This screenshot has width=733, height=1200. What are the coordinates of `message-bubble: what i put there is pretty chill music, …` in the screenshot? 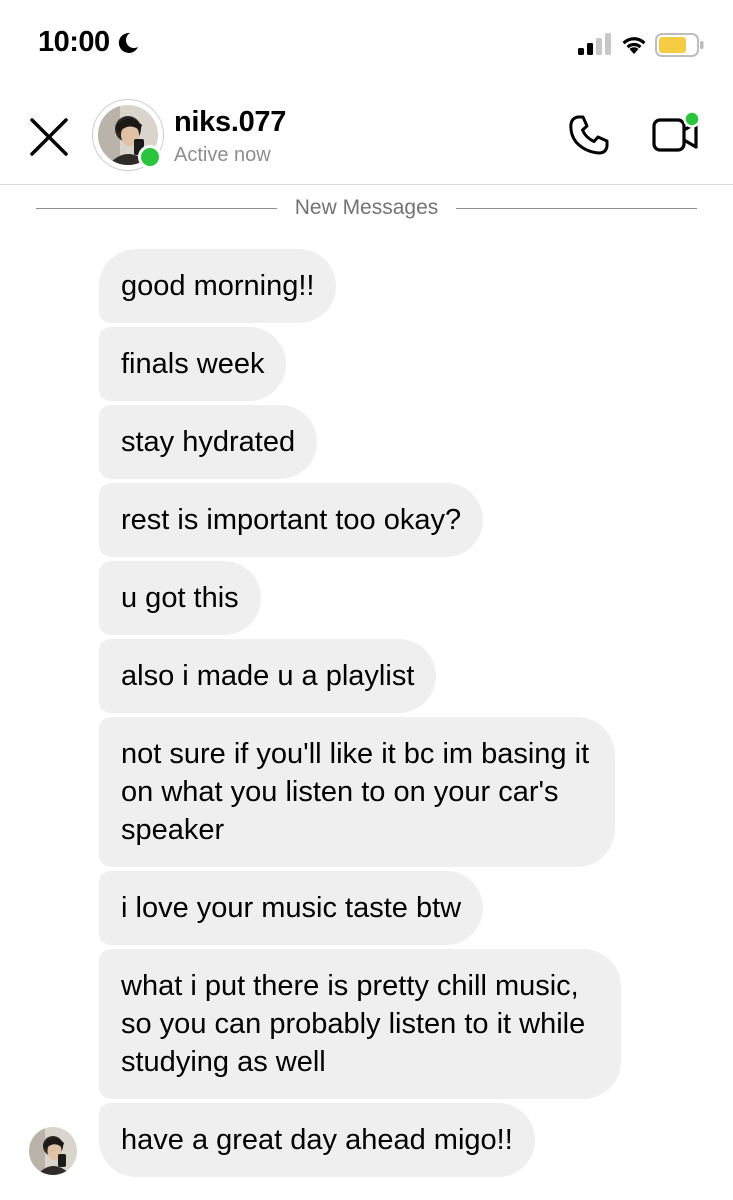 It's located at (360, 1024).